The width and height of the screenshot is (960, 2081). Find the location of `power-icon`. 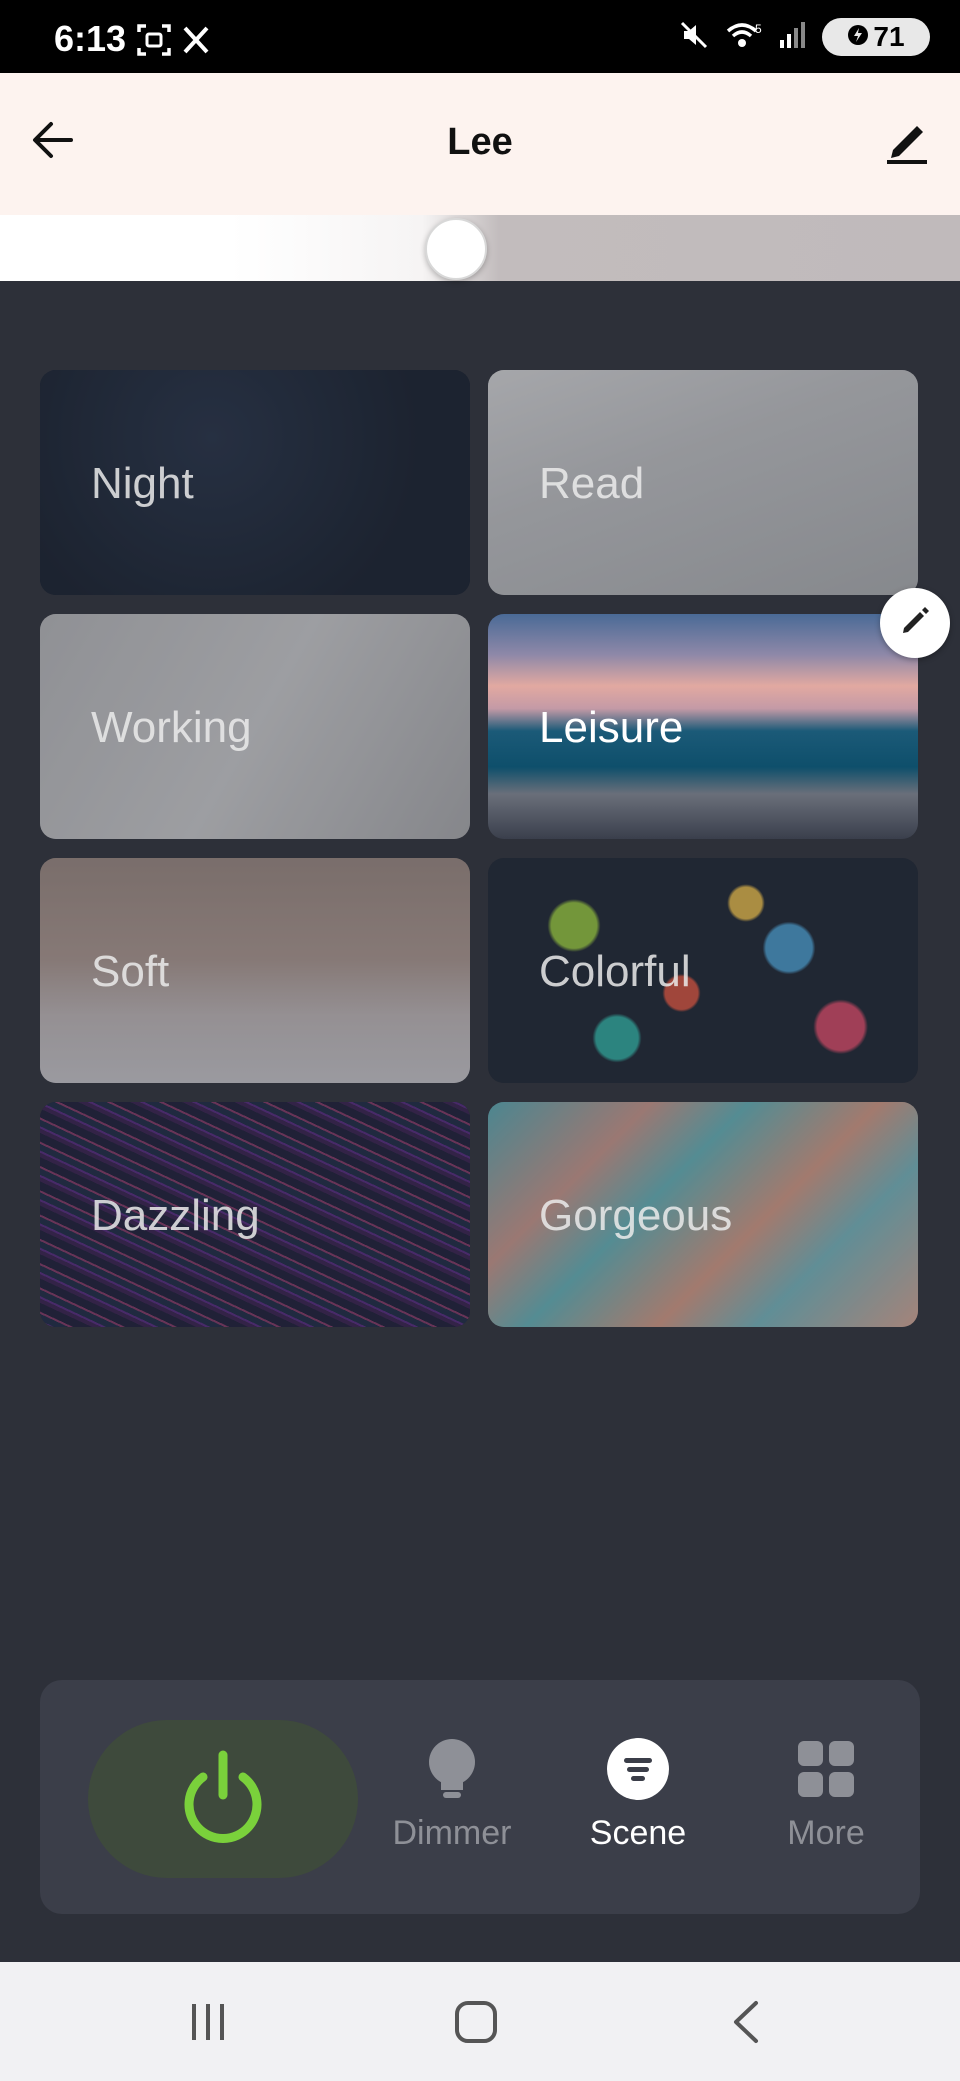

power-icon is located at coordinates (223, 1799).